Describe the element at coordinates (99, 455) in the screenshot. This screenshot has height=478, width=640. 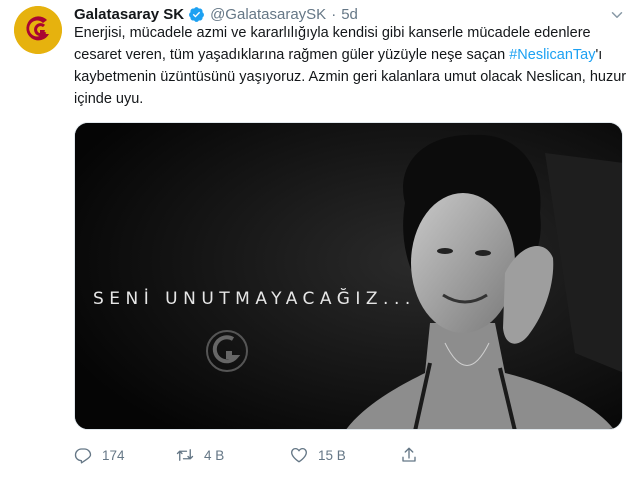
I see `reply-button: 174` at that location.